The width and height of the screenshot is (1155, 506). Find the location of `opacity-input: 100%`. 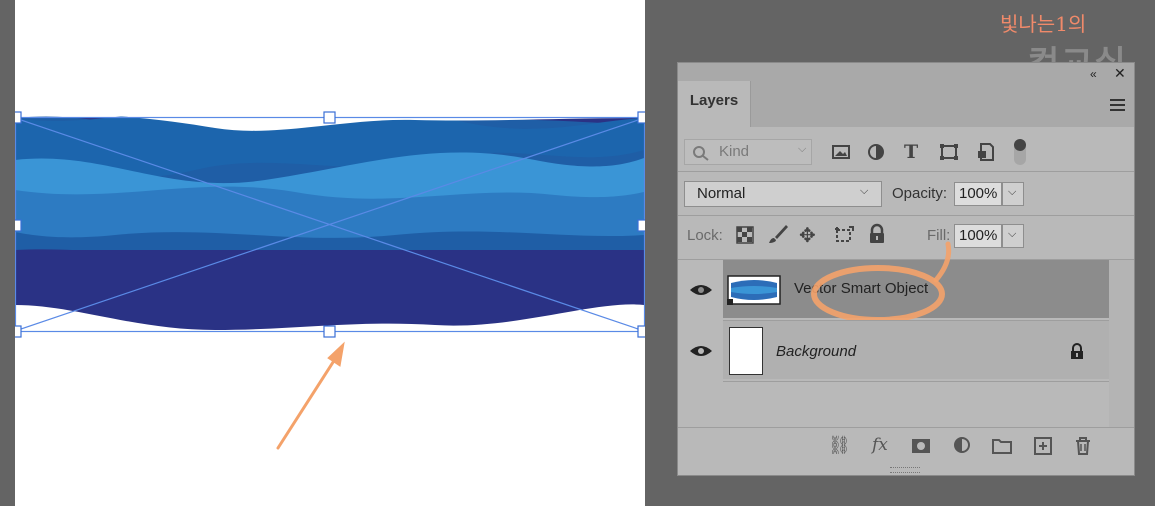

opacity-input: 100% is located at coordinates (978, 194).